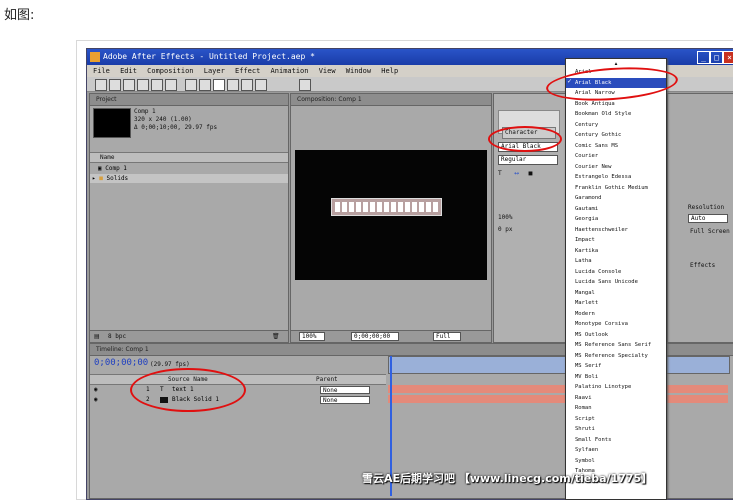  Describe the element at coordinates (101, 85) in the screenshot. I see `selection-tool-icon` at that location.